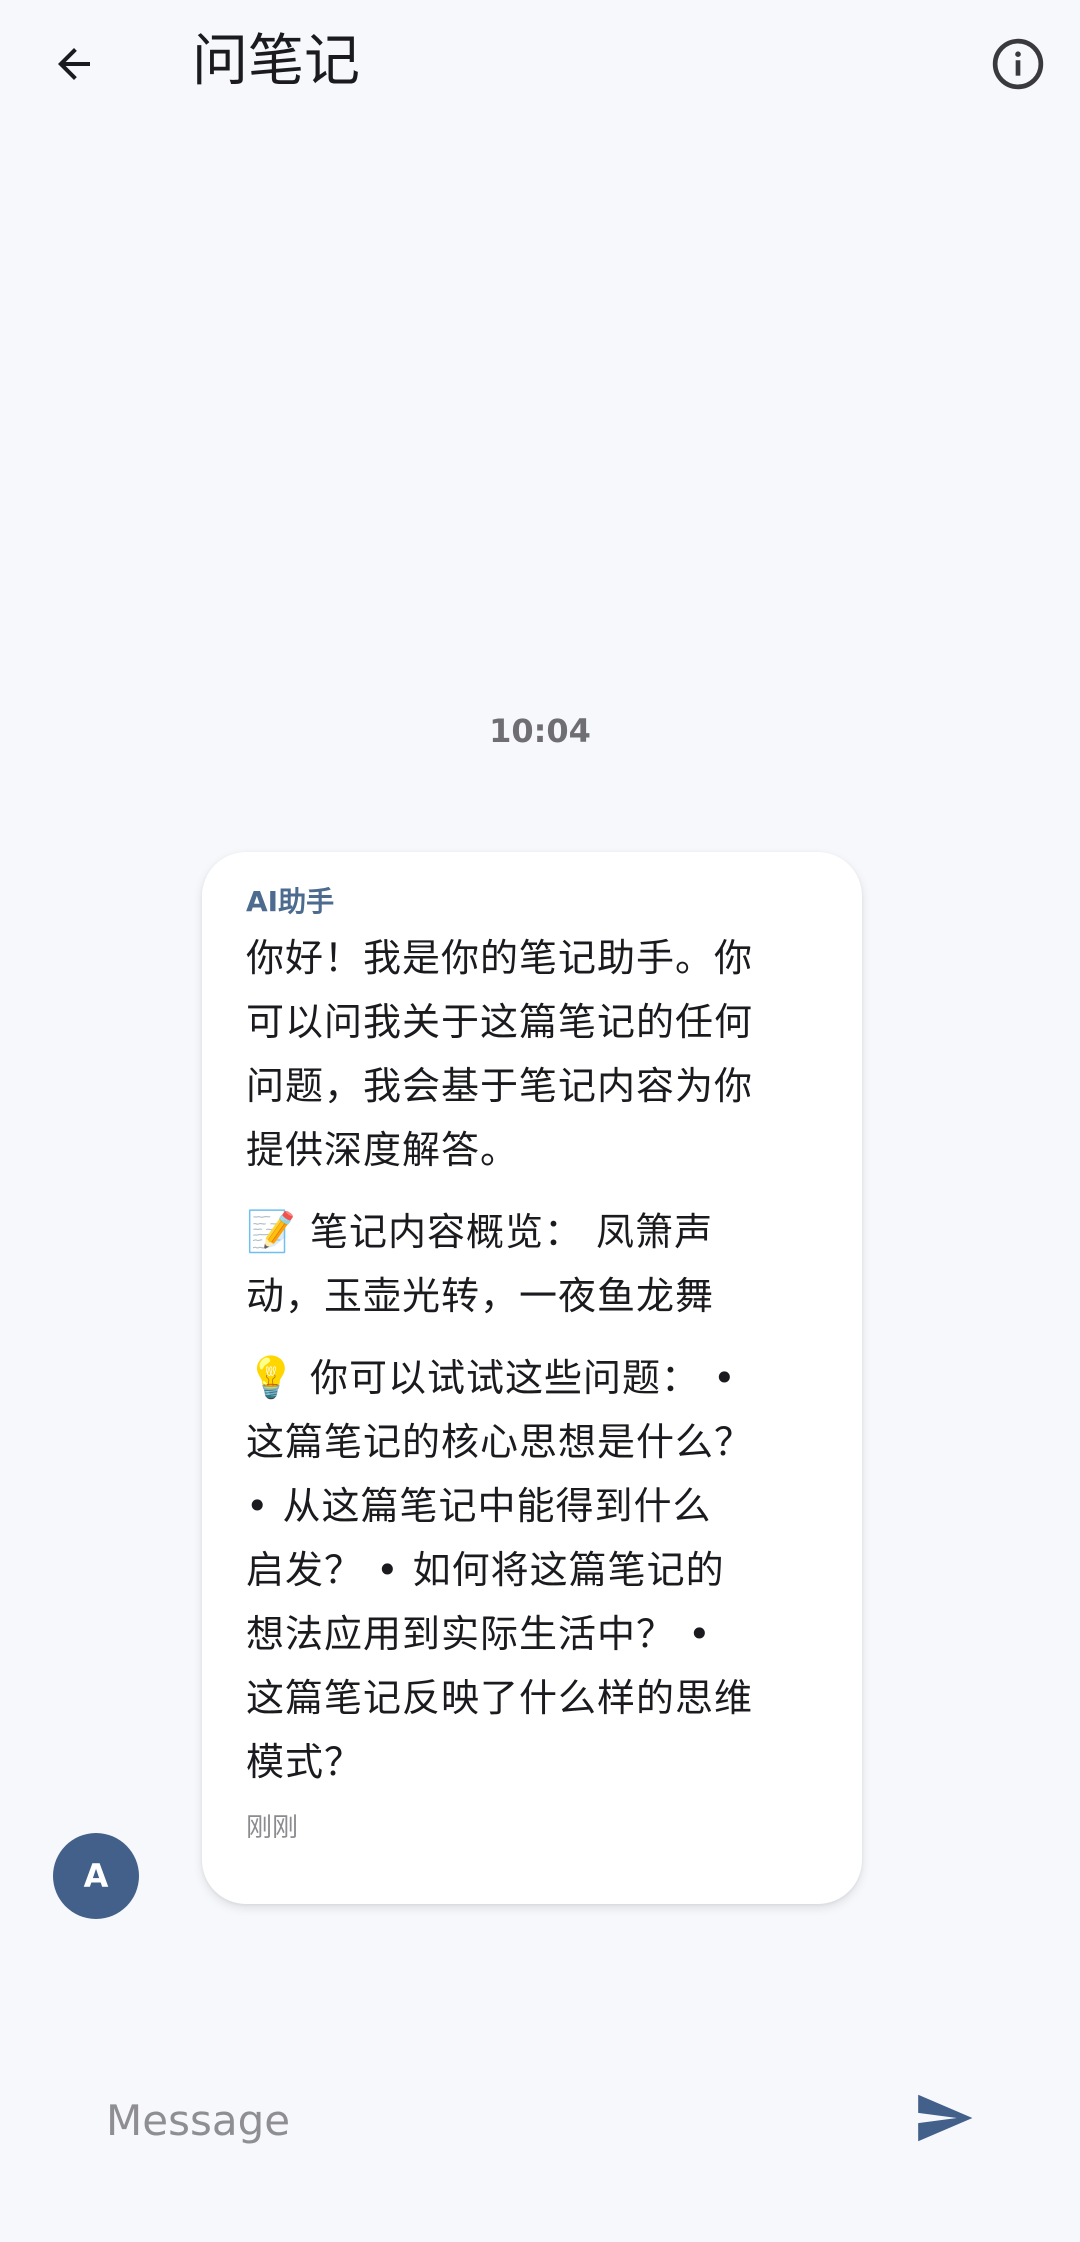 The height and width of the screenshot is (2242, 1080). What do you see at coordinates (271, 1378) in the screenshot?
I see `lightbulb-emoji-icon: 💡` at bounding box center [271, 1378].